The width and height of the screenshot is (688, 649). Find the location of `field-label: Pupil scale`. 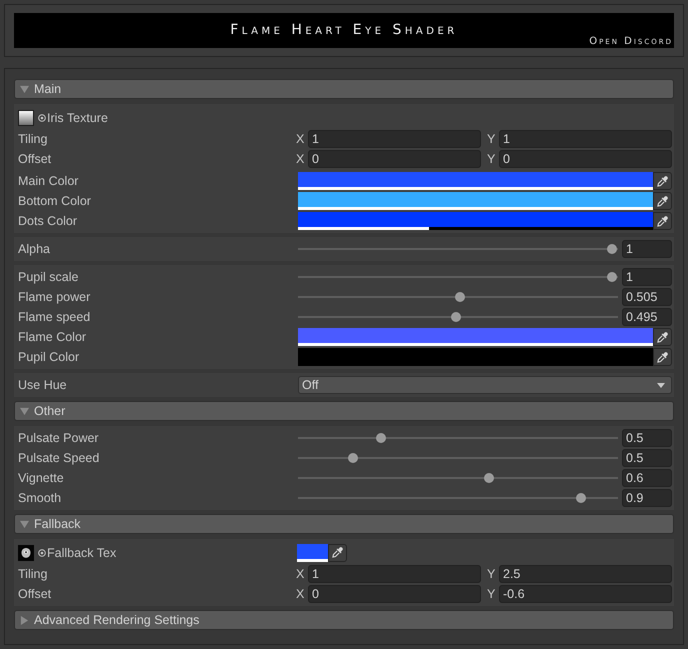

field-label: Pupil scale is located at coordinates (48, 277).